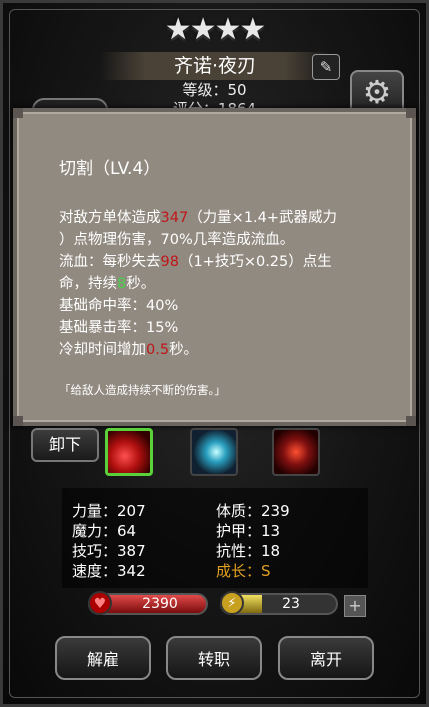  I want to click on desc-line-5: 基础命中率：40%, so click(119, 306).